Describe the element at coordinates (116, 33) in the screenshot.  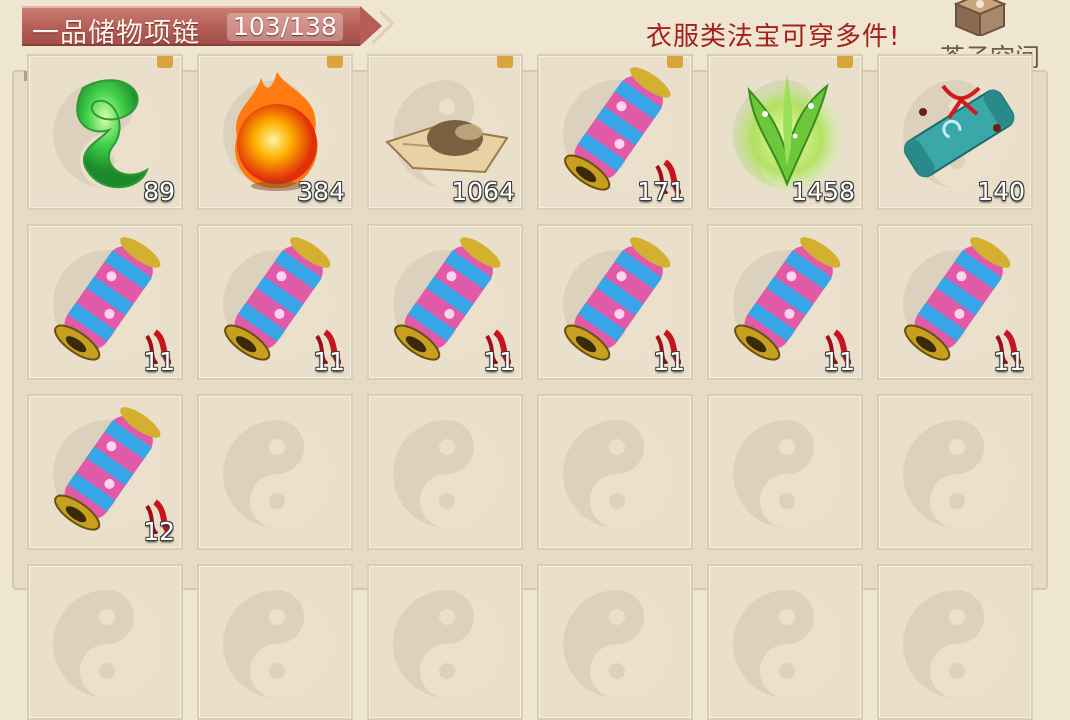
I see `bag-title: 一品储物项链` at that location.